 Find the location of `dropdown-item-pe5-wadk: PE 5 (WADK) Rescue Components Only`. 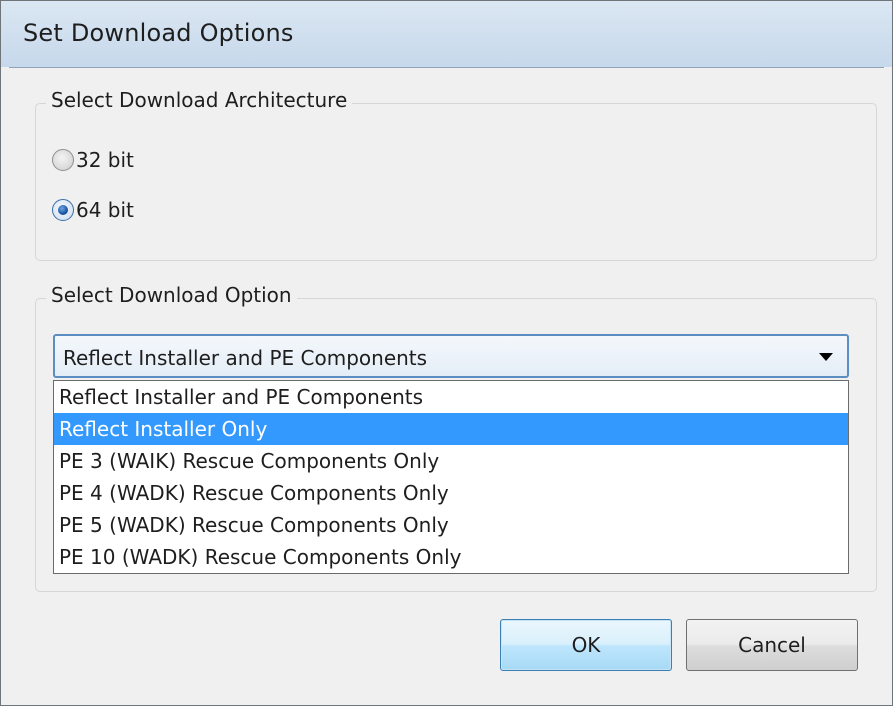

dropdown-item-pe5-wadk: PE 5 (WADK) Rescue Components Only is located at coordinates (451, 525).